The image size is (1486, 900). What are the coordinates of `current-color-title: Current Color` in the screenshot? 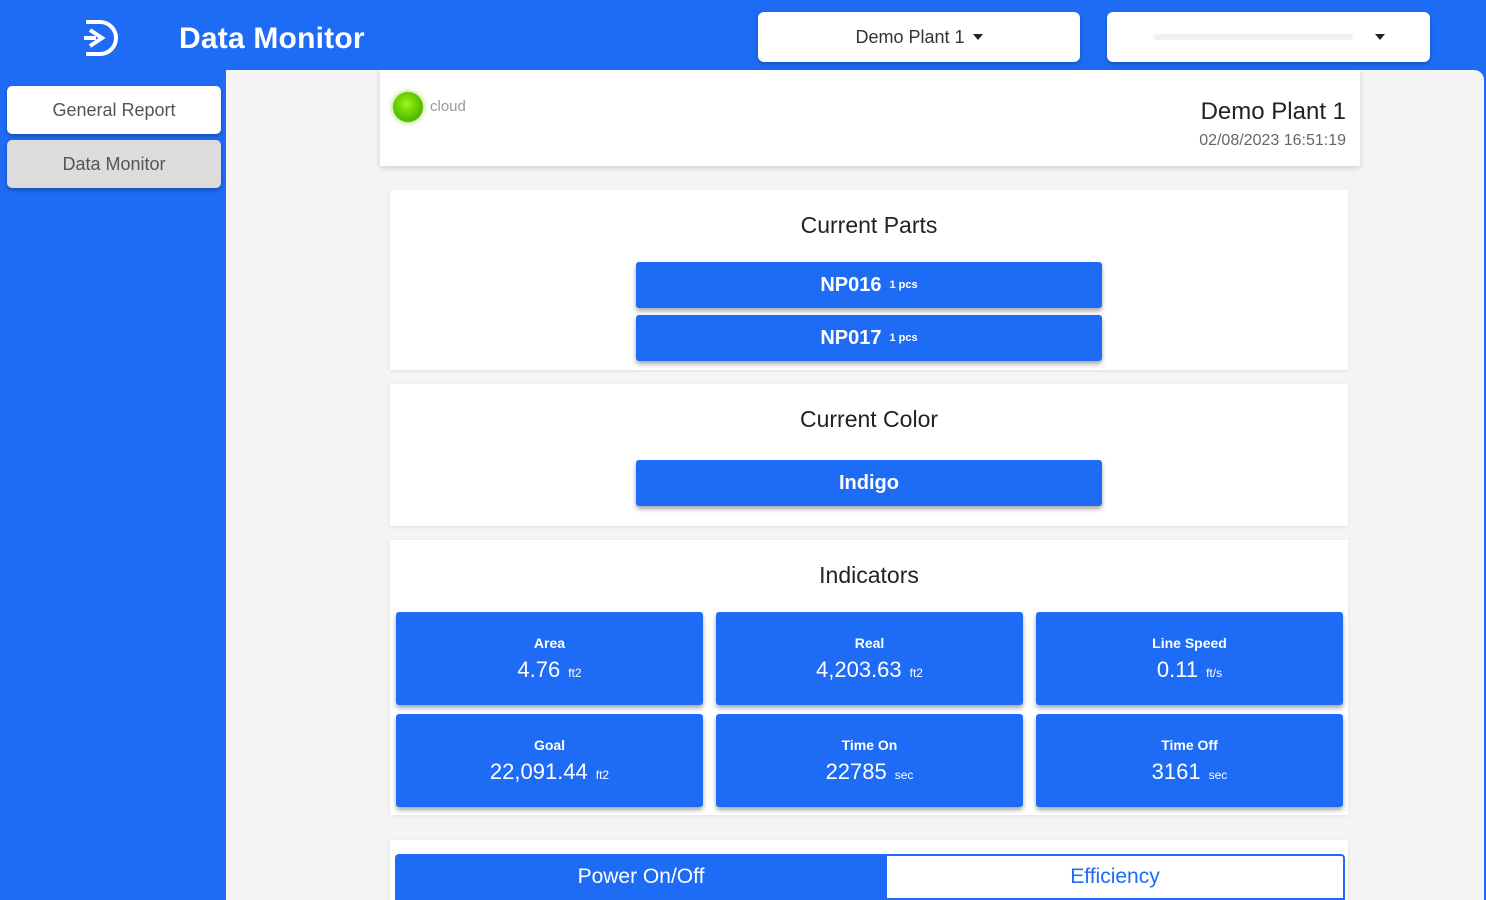 It's located at (869, 419).